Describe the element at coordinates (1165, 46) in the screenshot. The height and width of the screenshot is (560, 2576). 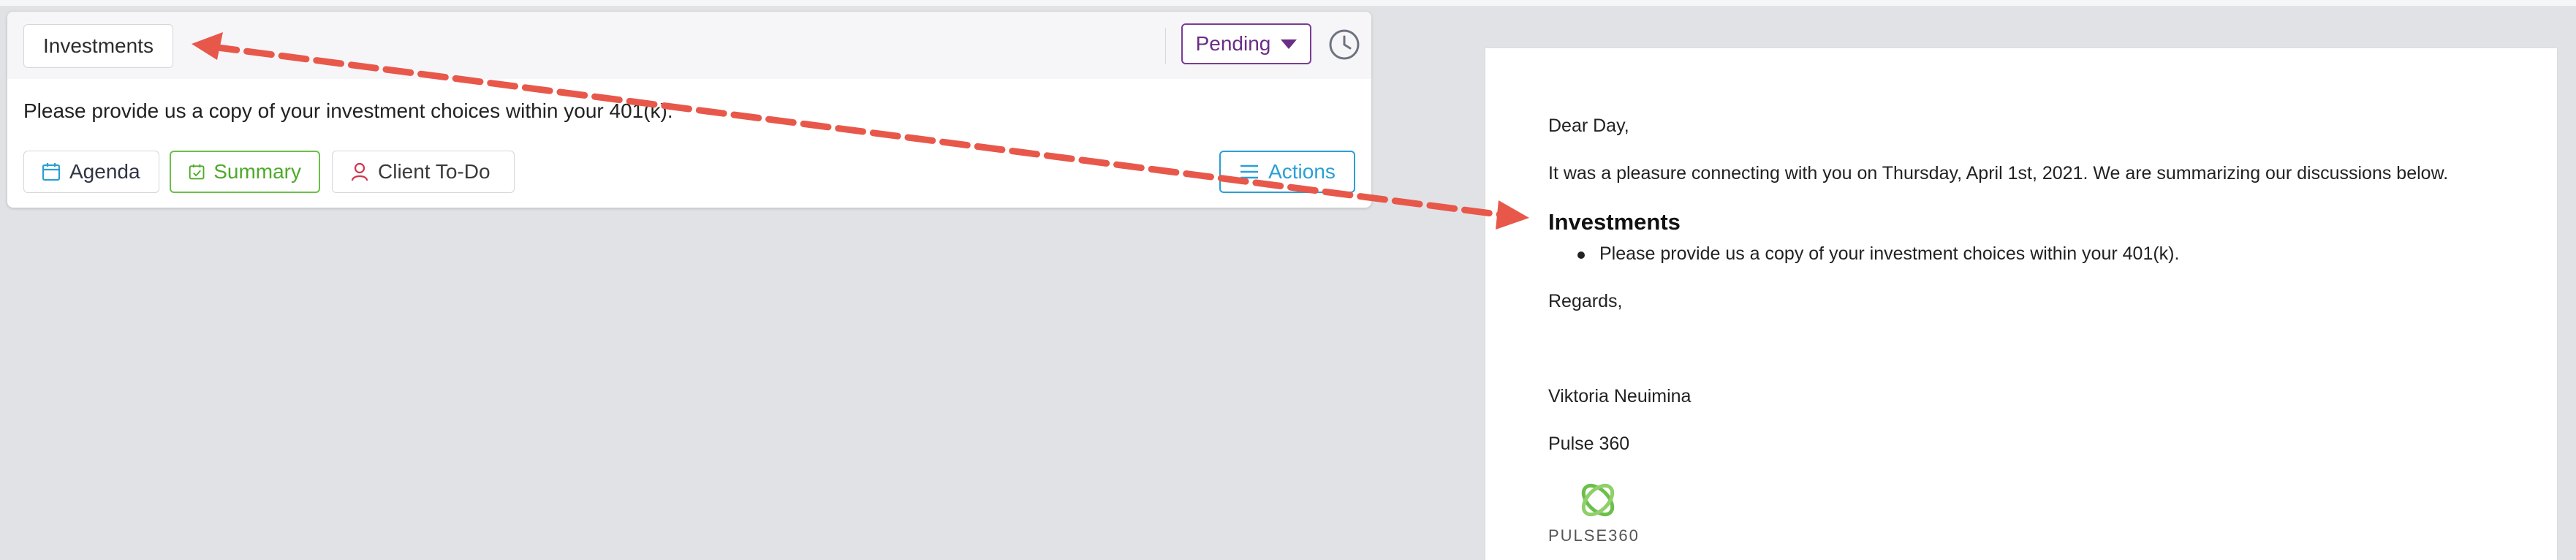
I see `header-divider` at that location.